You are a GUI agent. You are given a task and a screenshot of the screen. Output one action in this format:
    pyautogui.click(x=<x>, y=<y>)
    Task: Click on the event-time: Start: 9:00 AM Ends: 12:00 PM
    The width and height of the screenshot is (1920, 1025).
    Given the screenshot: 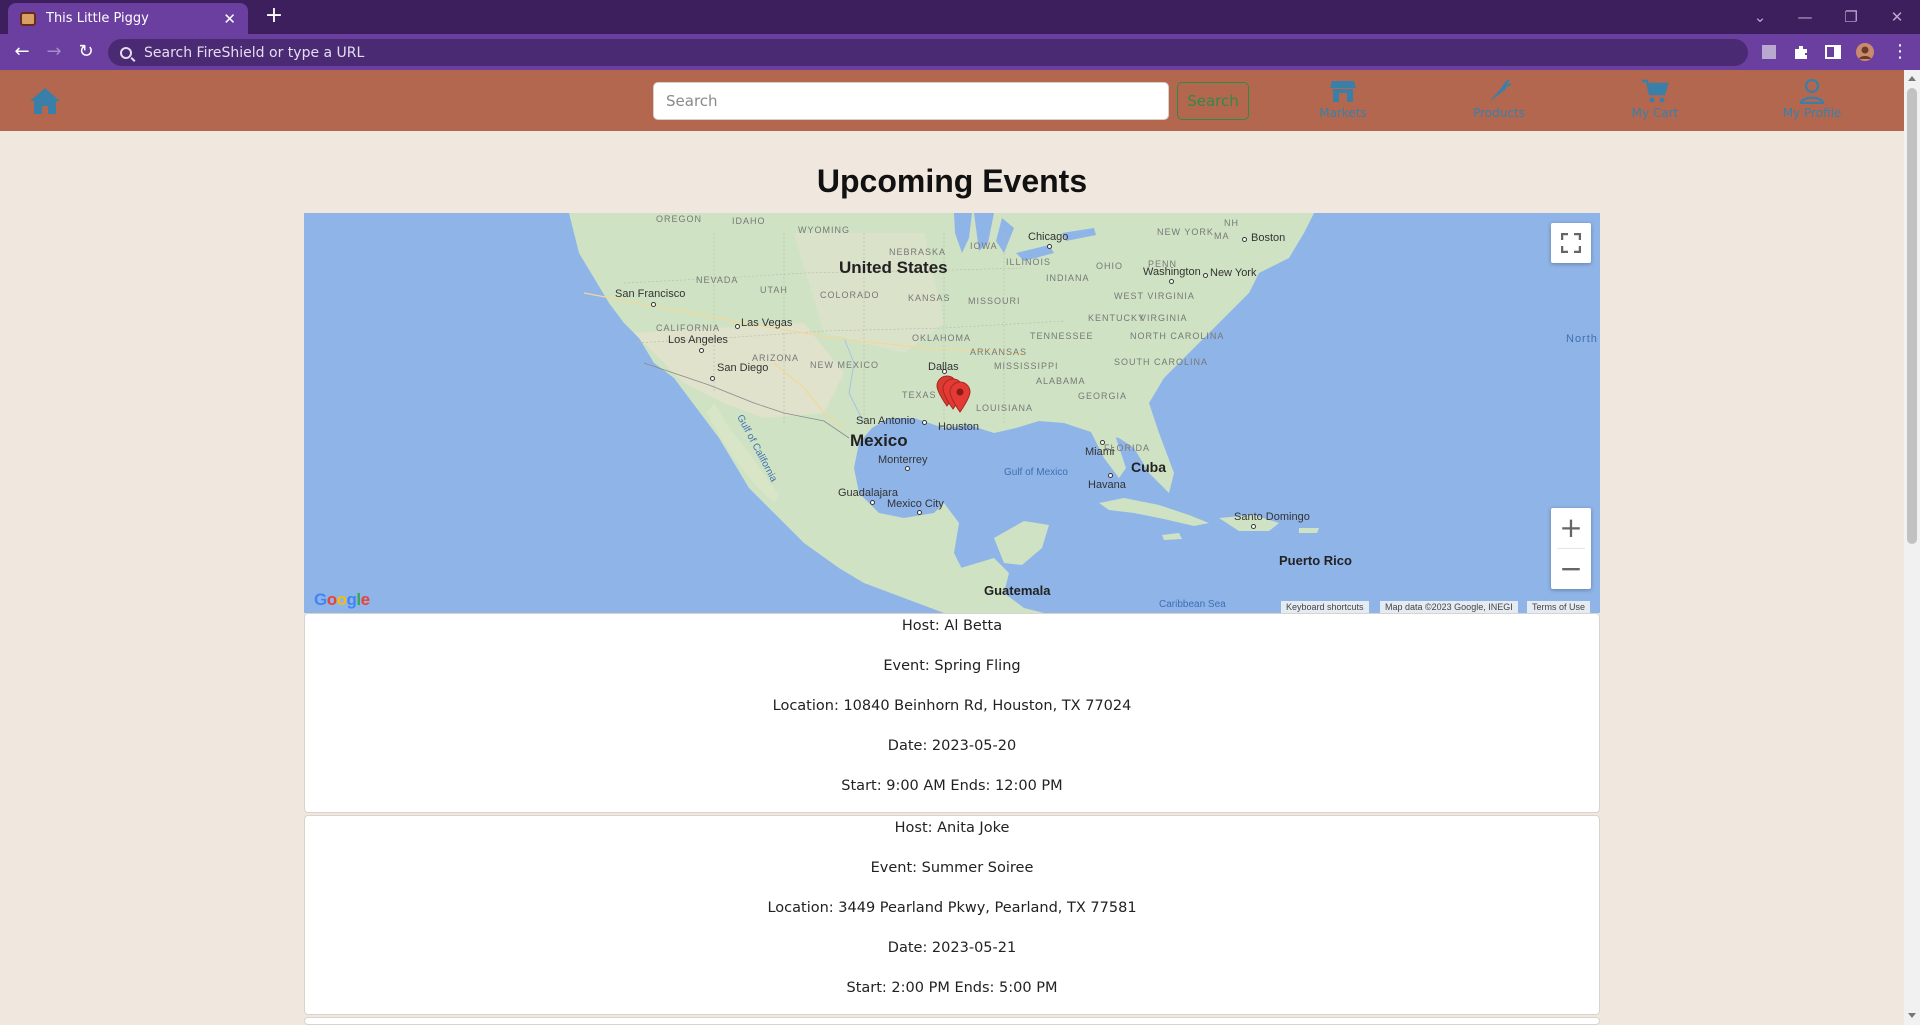 What is the action you would take?
    pyautogui.click(x=952, y=786)
    